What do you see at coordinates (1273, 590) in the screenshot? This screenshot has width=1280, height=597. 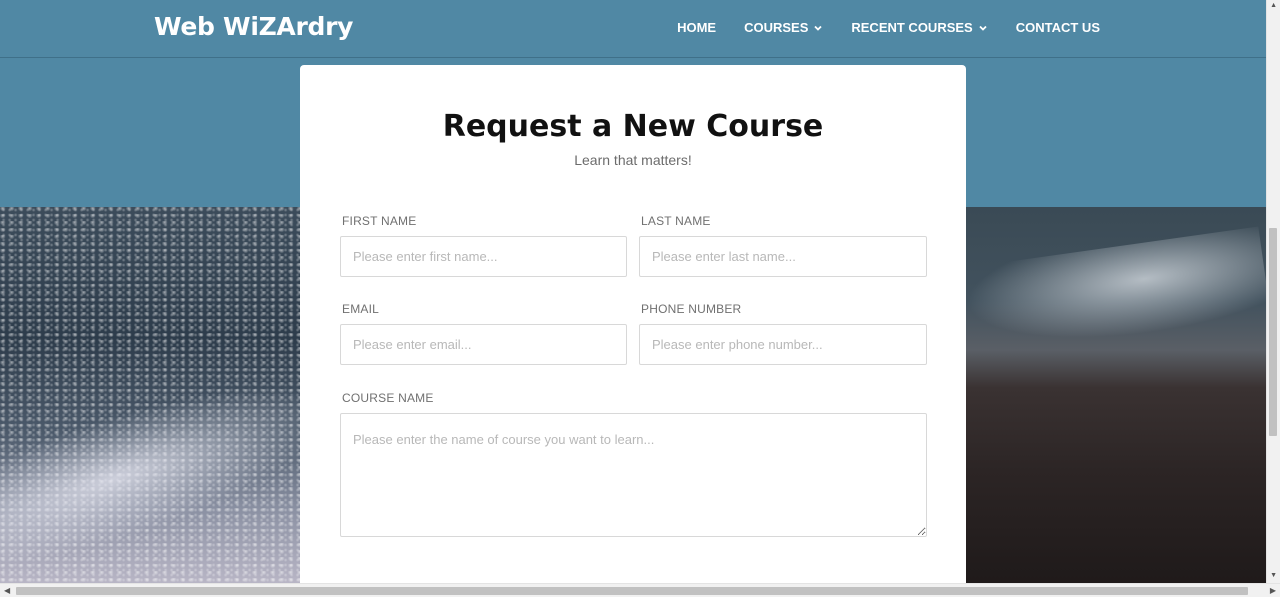 I see `scroll-right-arrow-icon: ▶` at bounding box center [1273, 590].